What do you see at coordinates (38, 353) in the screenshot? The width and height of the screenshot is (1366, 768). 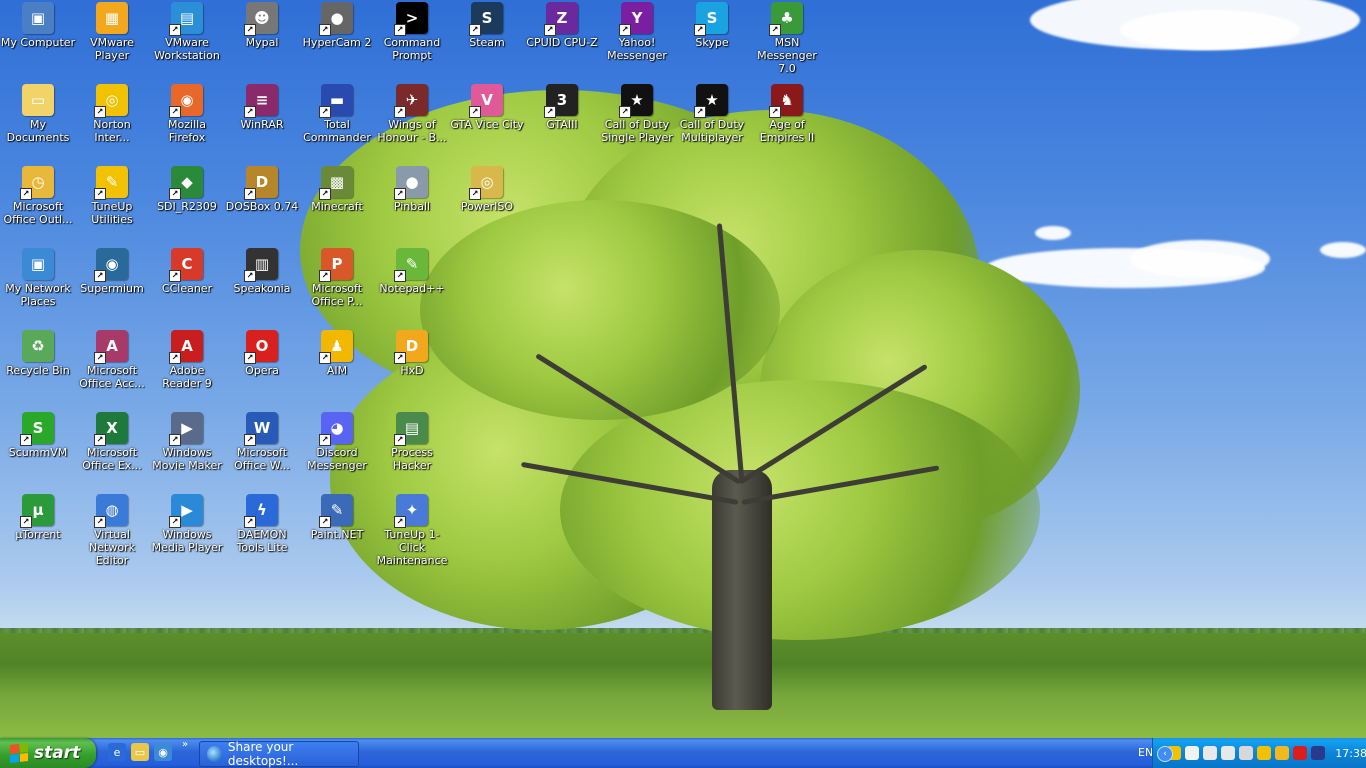 I see `desktop-shortcut: ♻ Recycle Bin` at bounding box center [38, 353].